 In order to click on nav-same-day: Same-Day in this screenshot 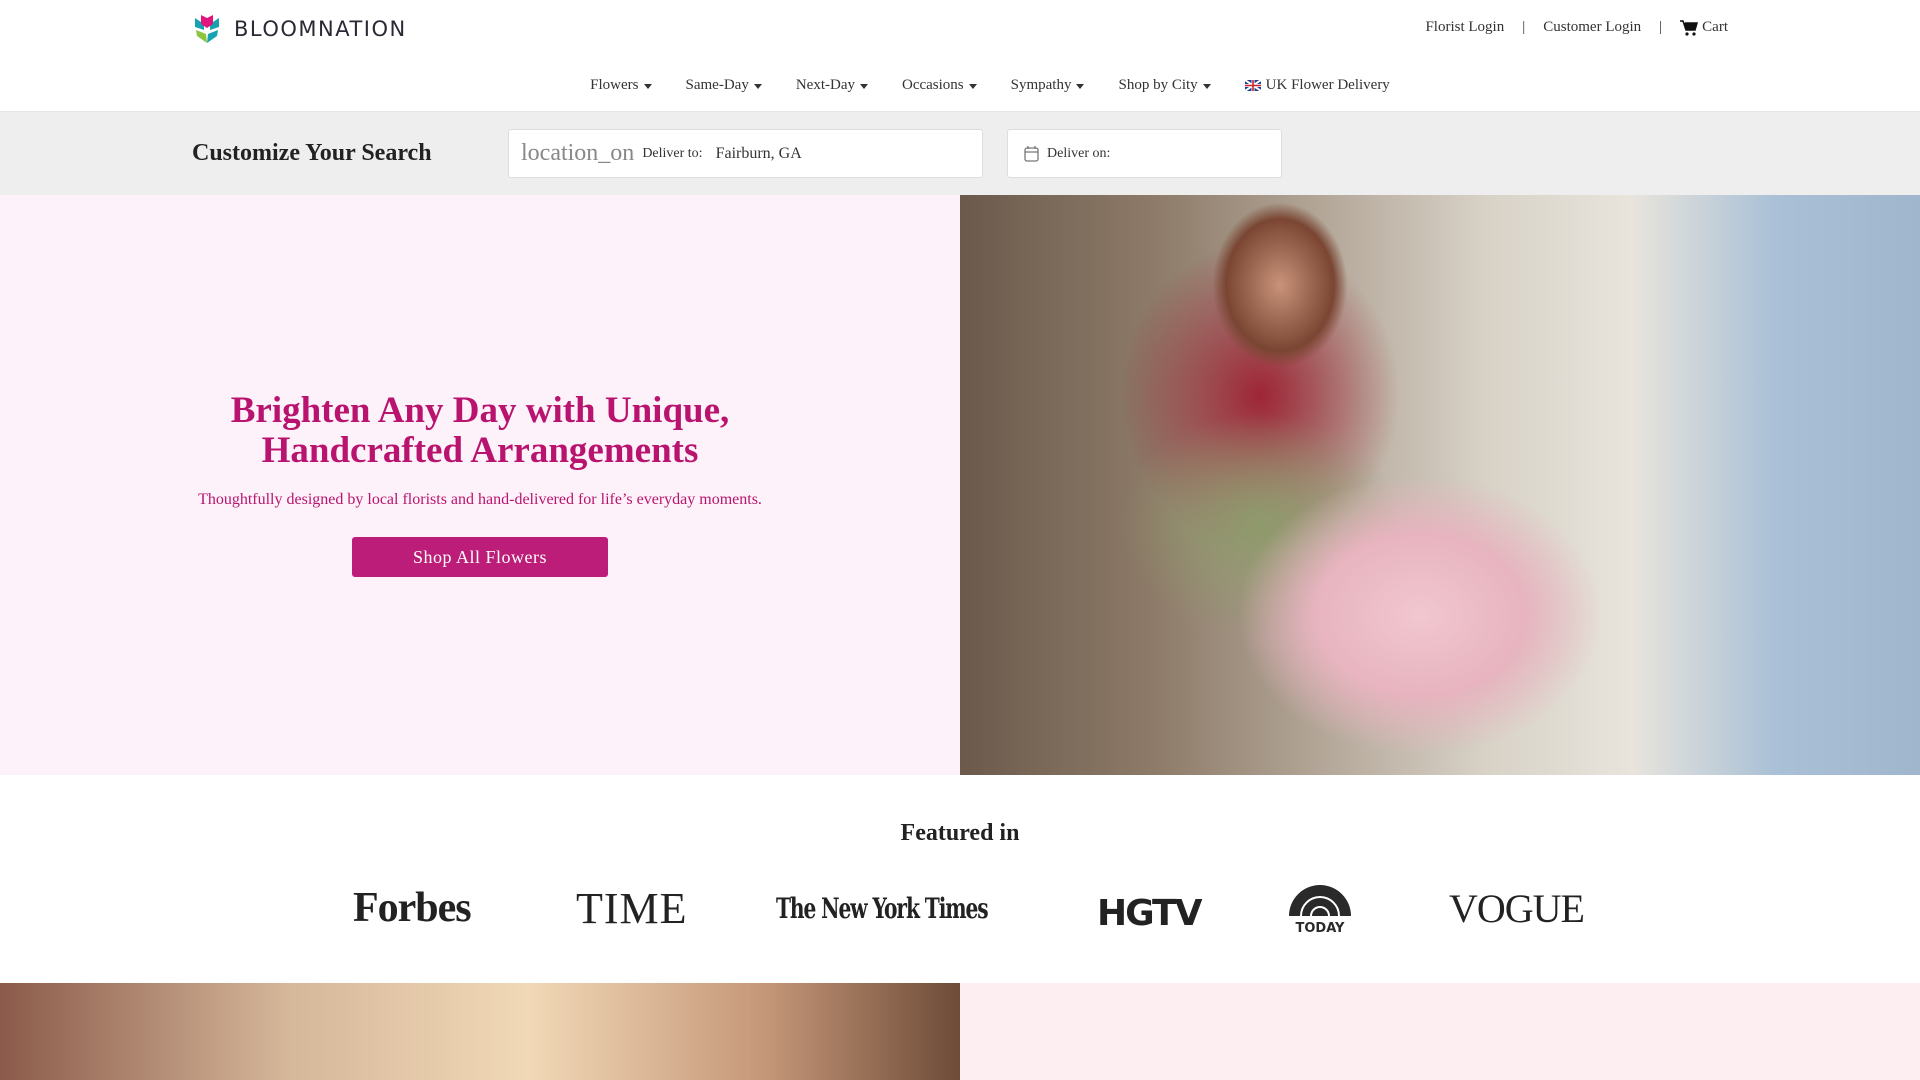, I will do `click(724, 85)`.